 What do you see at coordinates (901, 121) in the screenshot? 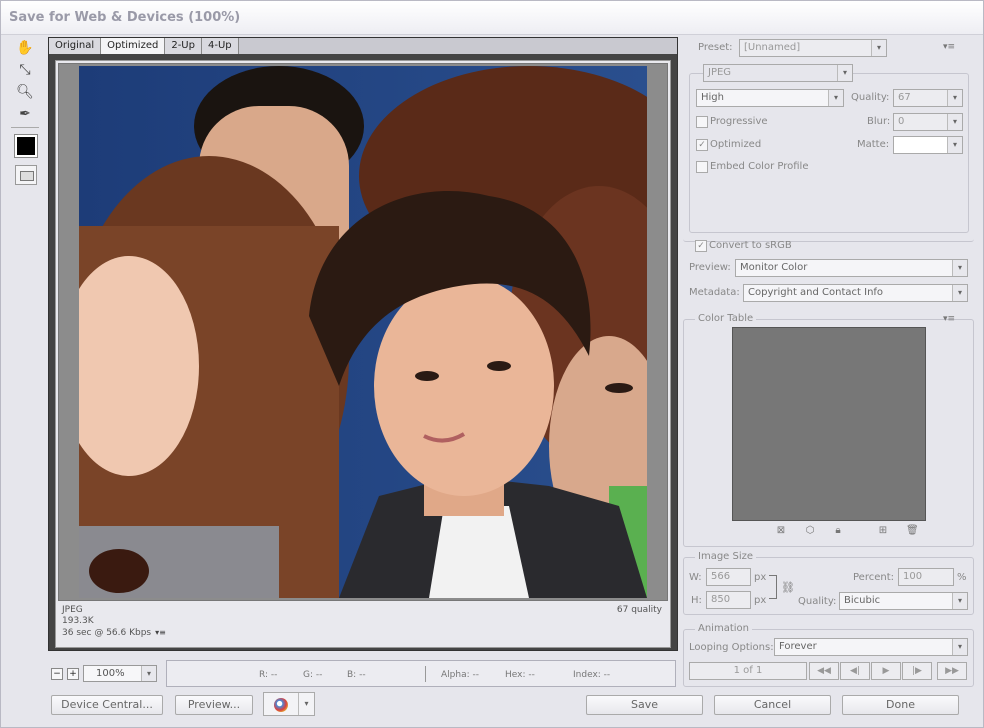
I see `blur-value: 0` at bounding box center [901, 121].